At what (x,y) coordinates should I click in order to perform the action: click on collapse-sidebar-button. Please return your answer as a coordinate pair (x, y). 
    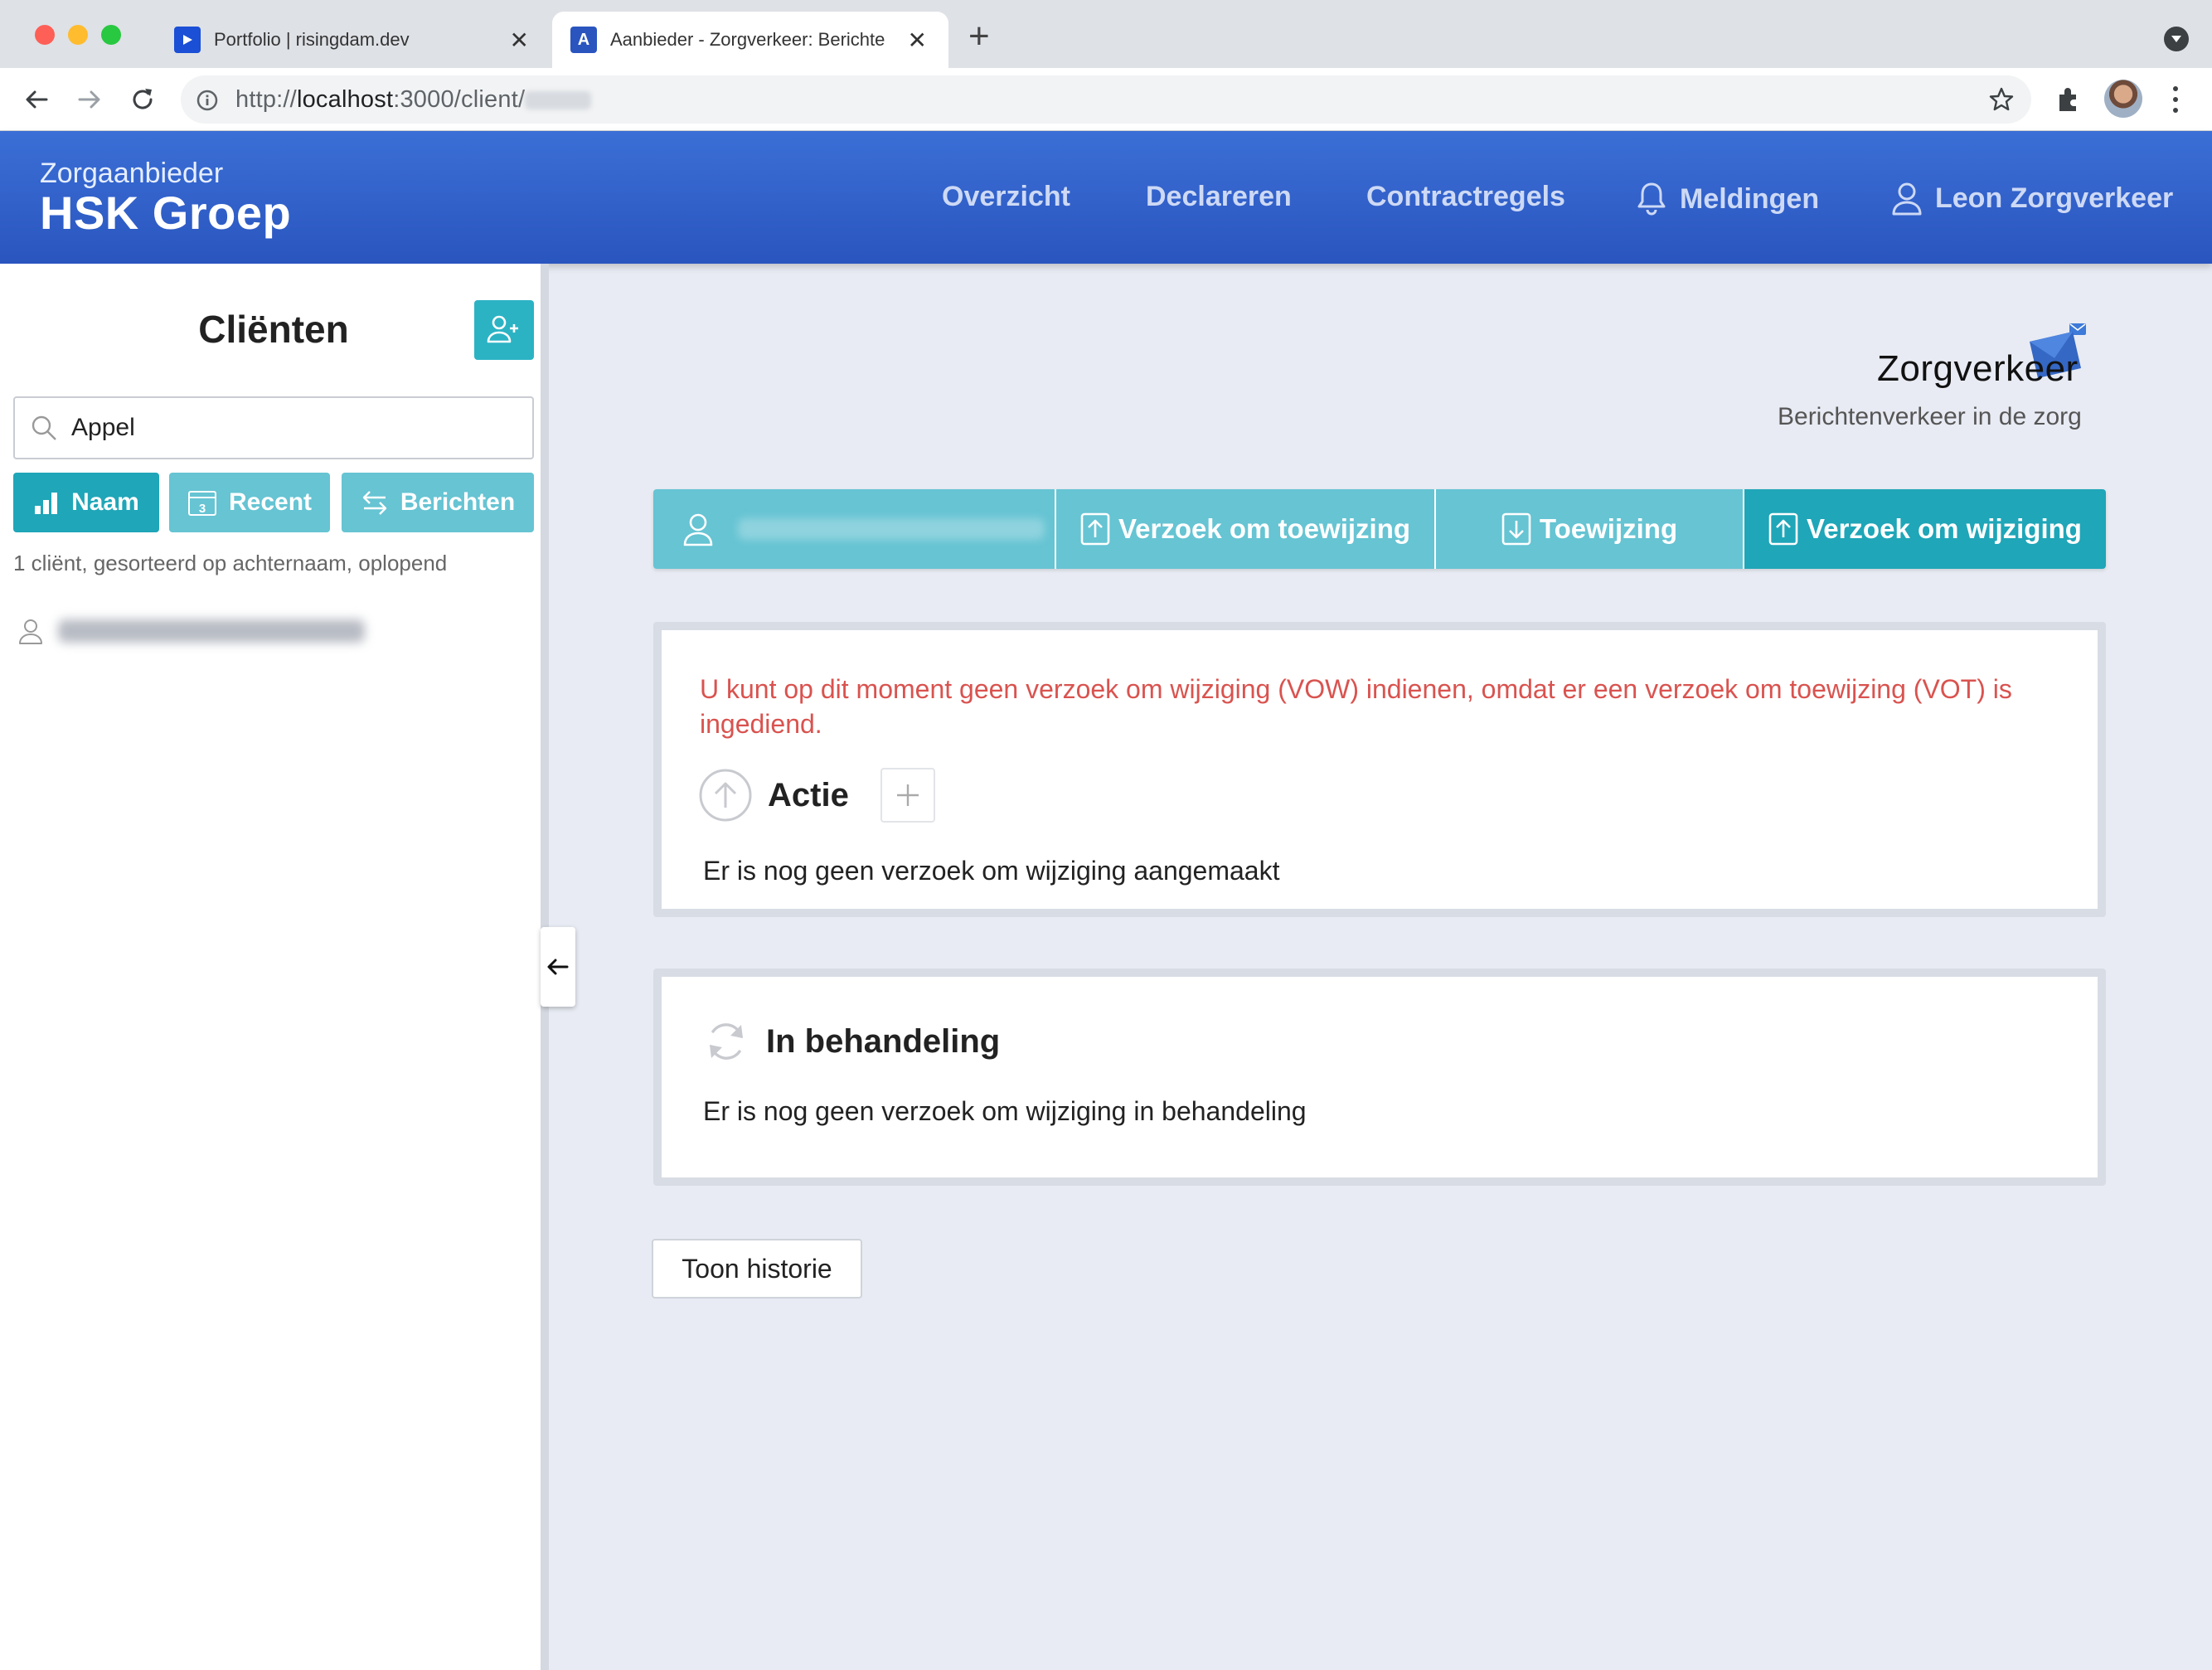
    Looking at the image, I should click on (558, 967).